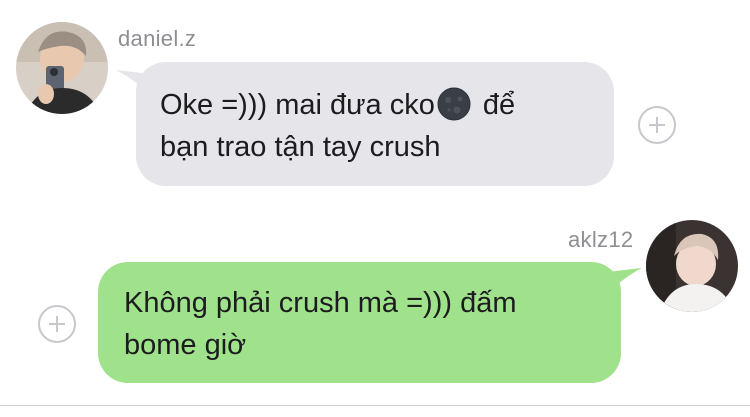 Image resolution: width=750 pixels, height=417 pixels. I want to click on recipient-avatar, so click(692, 266).